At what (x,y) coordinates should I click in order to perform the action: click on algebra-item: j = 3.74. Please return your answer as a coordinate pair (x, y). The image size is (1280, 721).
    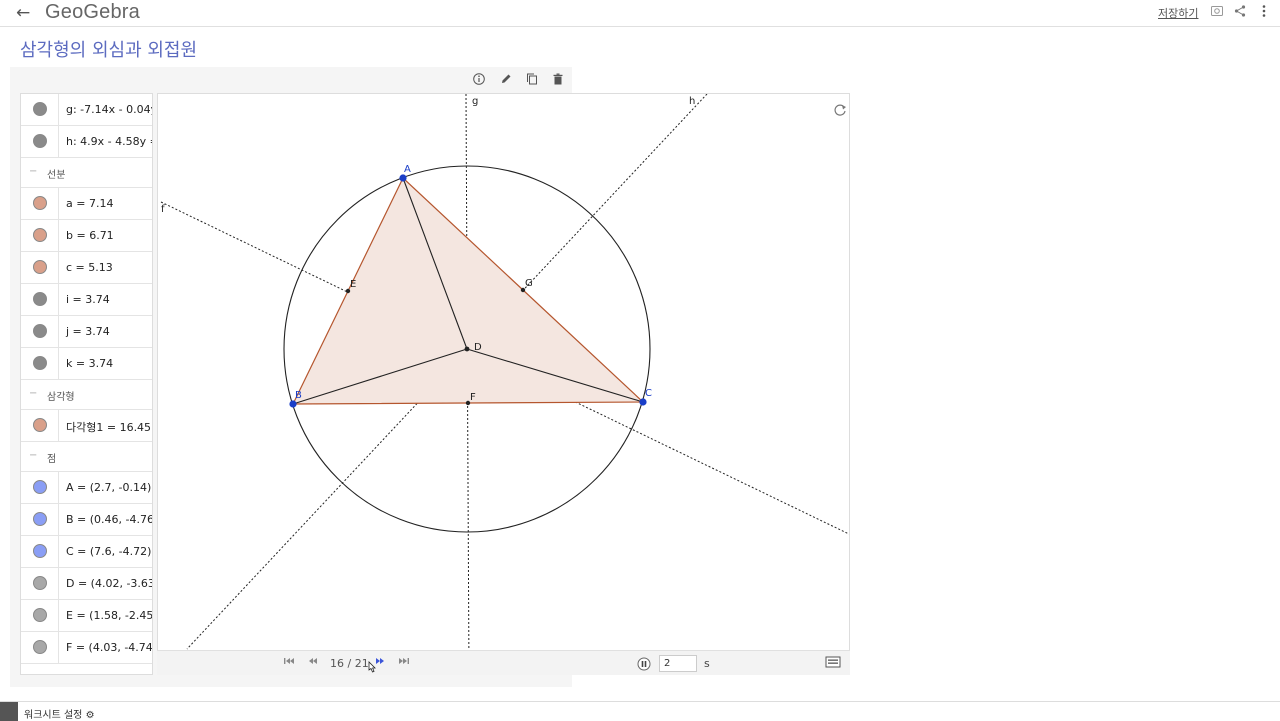
    Looking at the image, I should click on (86, 332).